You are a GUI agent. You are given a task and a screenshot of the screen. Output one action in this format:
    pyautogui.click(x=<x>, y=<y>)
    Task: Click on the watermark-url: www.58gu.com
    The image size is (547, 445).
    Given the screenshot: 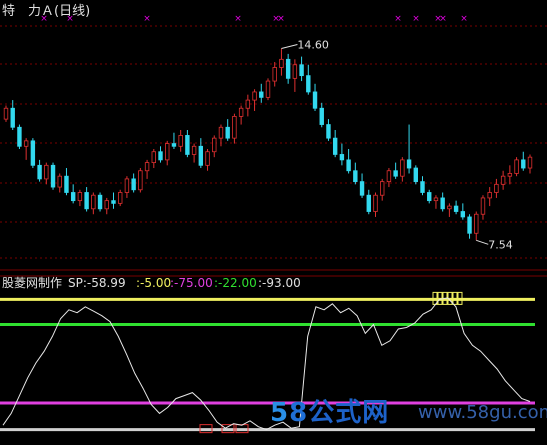 What is the action you would take?
    pyautogui.click(x=482, y=412)
    